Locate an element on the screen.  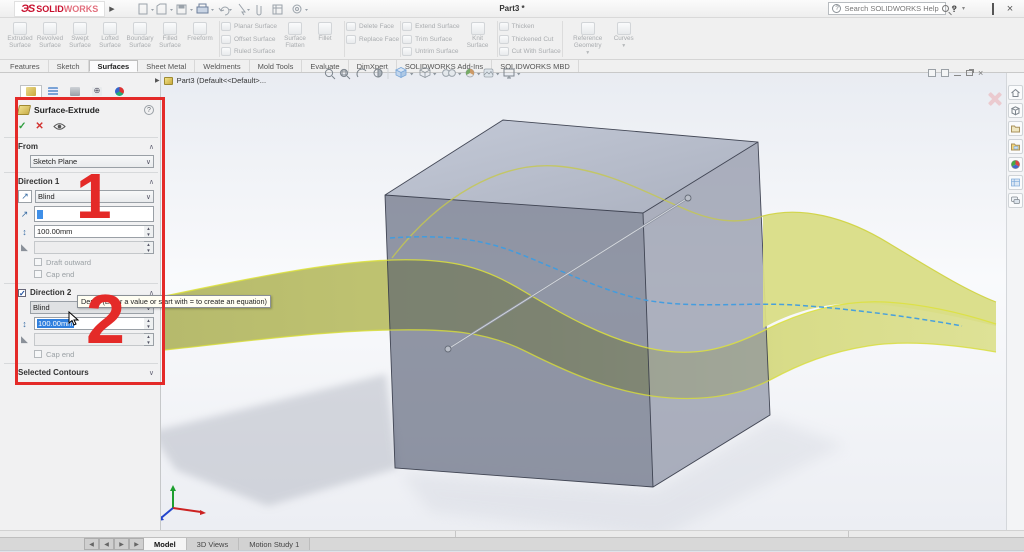
file-explorer-icon is located at coordinates (1015, 146).